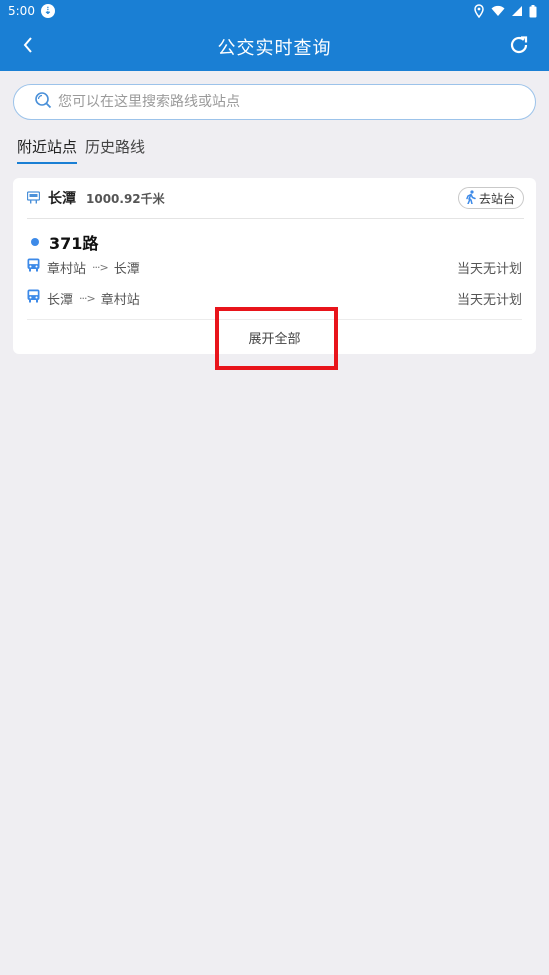 This screenshot has width=549, height=975. I want to click on station-distance: 1000.92千米, so click(125, 198).